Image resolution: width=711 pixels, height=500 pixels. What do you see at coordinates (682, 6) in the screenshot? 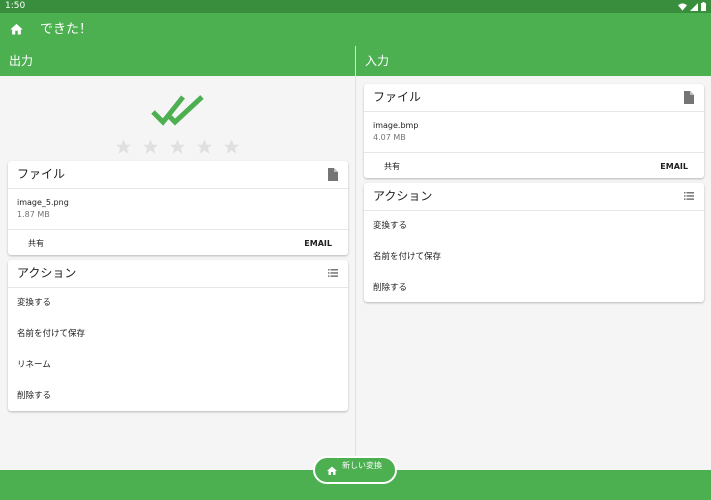
I see `wifi-icon` at bounding box center [682, 6].